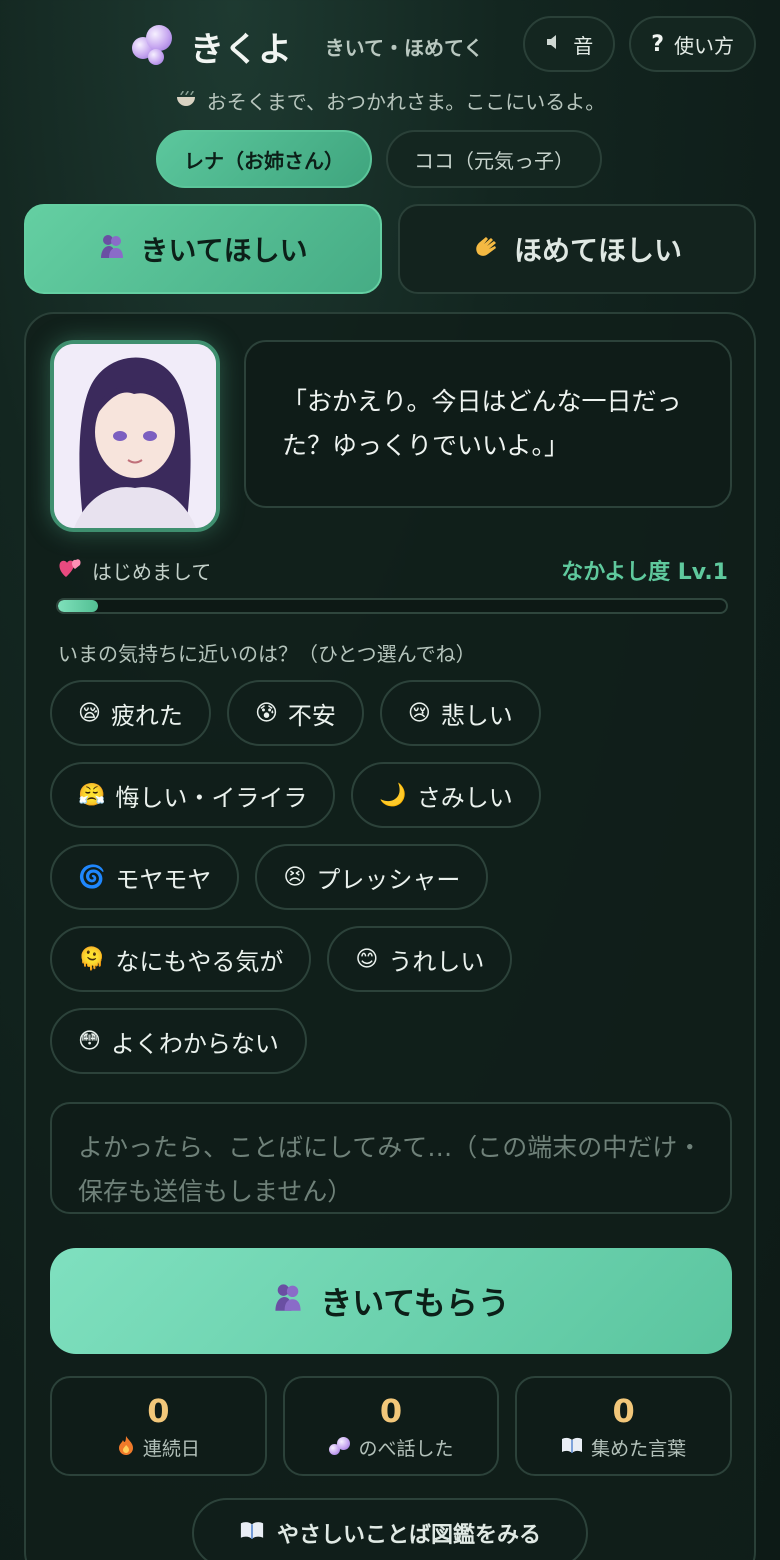  I want to click on stat-collected-words: 0 集めた言葉, so click(624, 1426).